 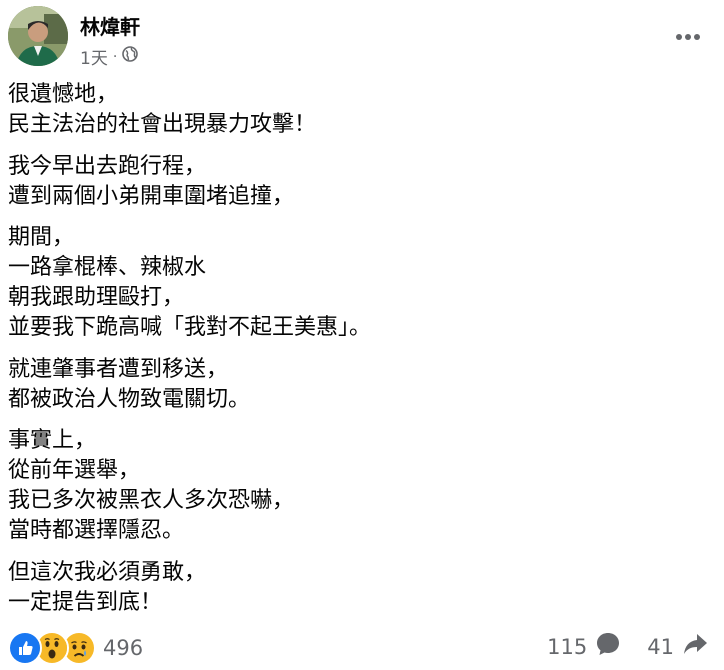 I want to click on globe-icon, so click(x=130, y=56).